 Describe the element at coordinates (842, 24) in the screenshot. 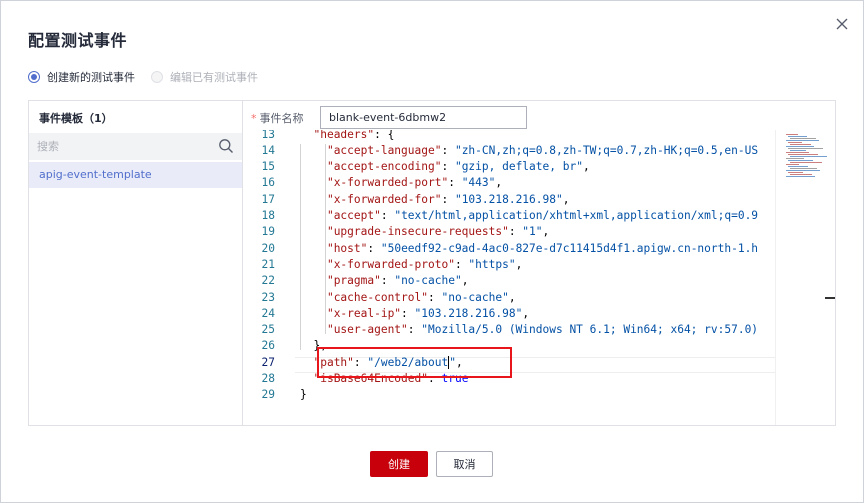

I see `close-icon` at that location.